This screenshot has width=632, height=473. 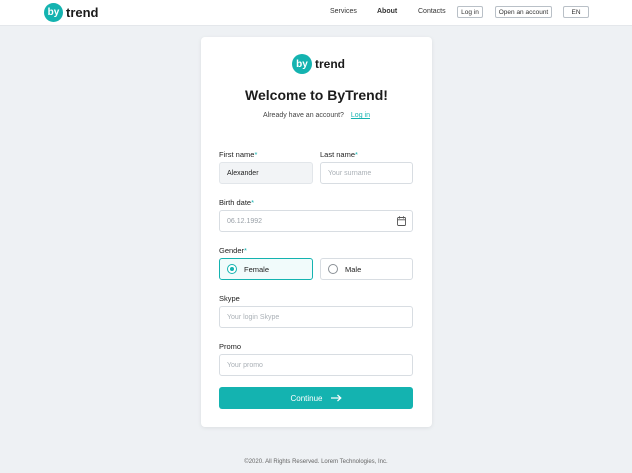 What do you see at coordinates (401, 221) in the screenshot?
I see `calendar-icon` at bounding box center [401, 221].